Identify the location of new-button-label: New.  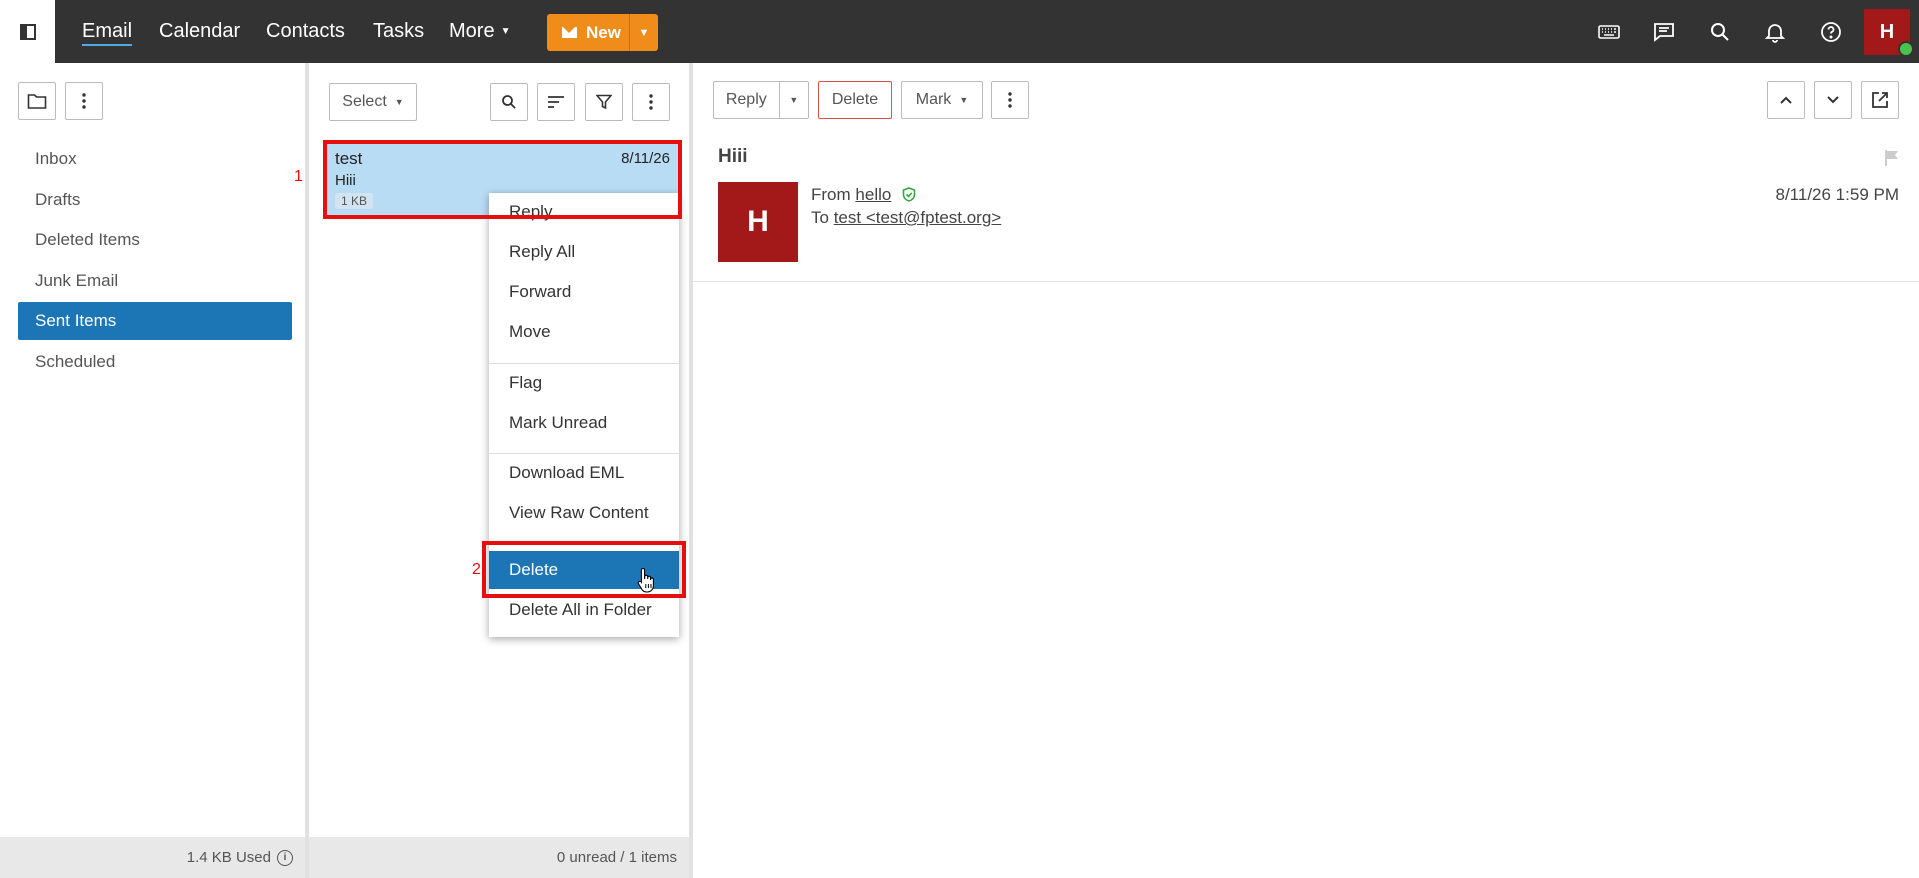
(603, 32).